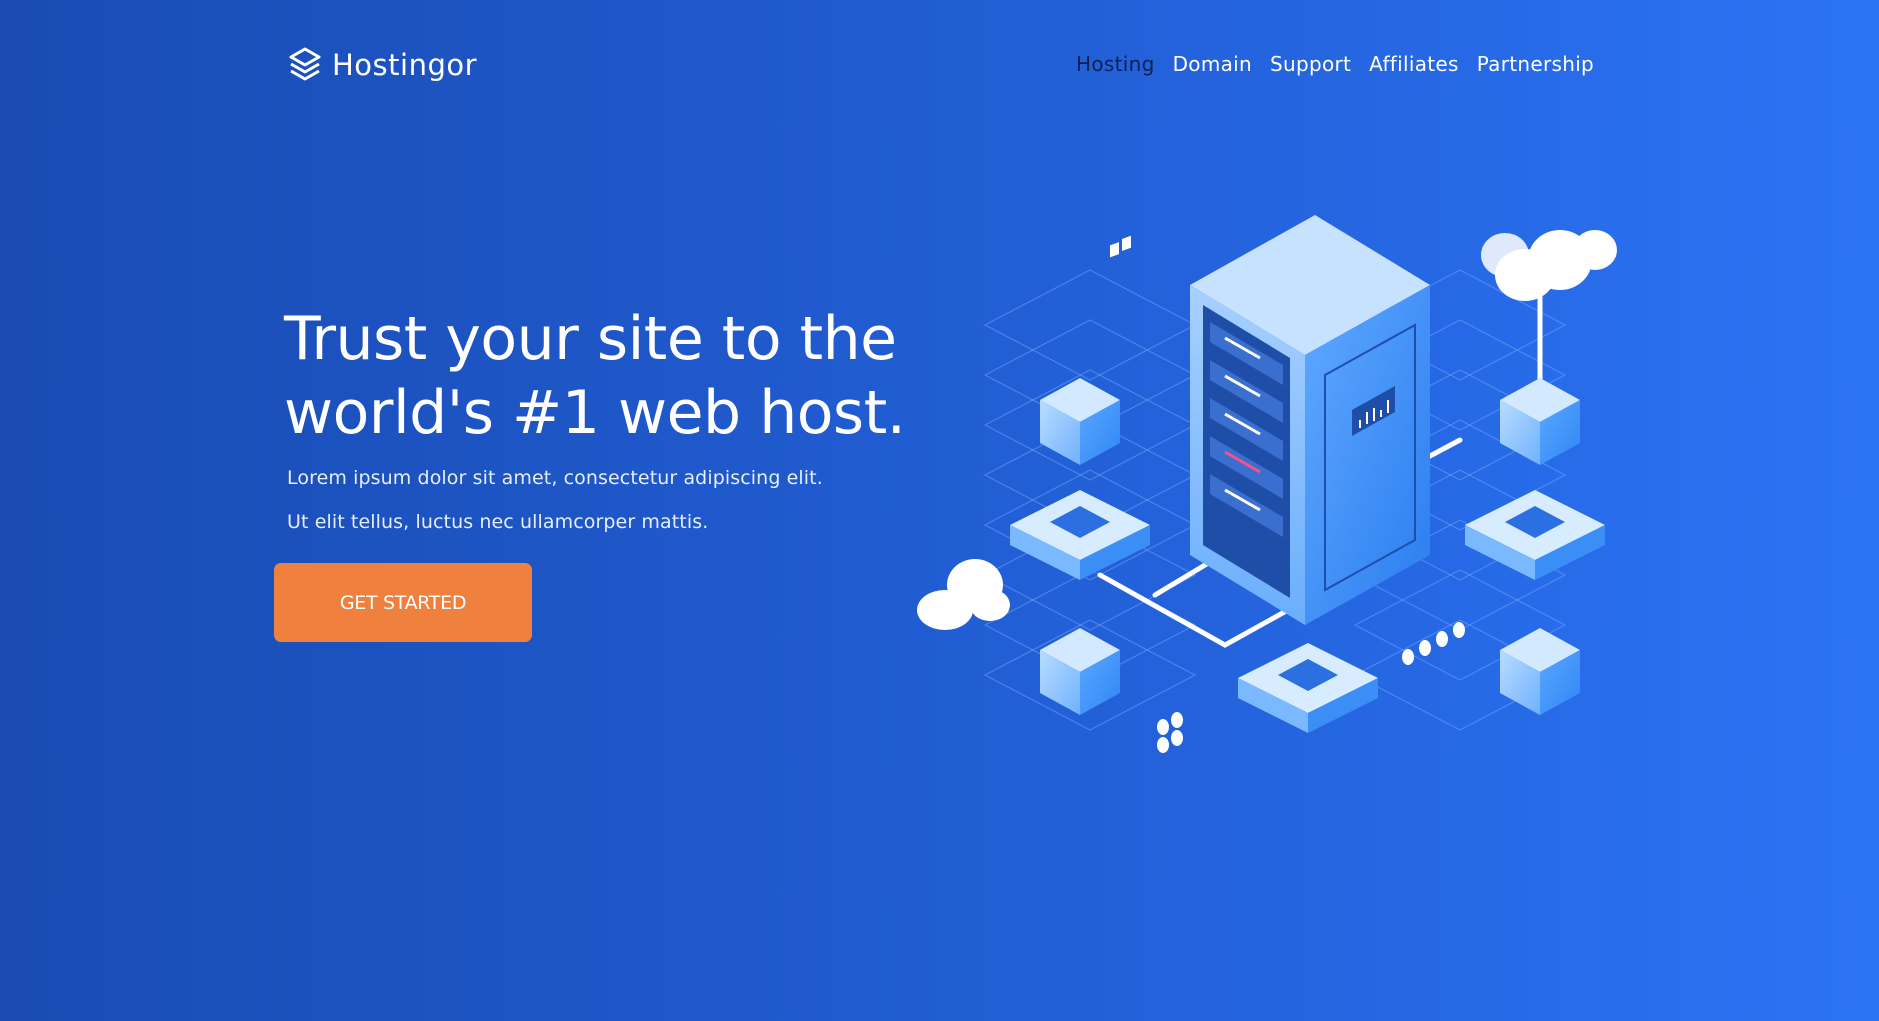 Image resolution: width=1879 pixels, height=1021 pixels. What do you see at coordinates (1115, 64) in the screenshot?
I see `nav-item-hosting: Hosting` at bounding box center [1115, 64].